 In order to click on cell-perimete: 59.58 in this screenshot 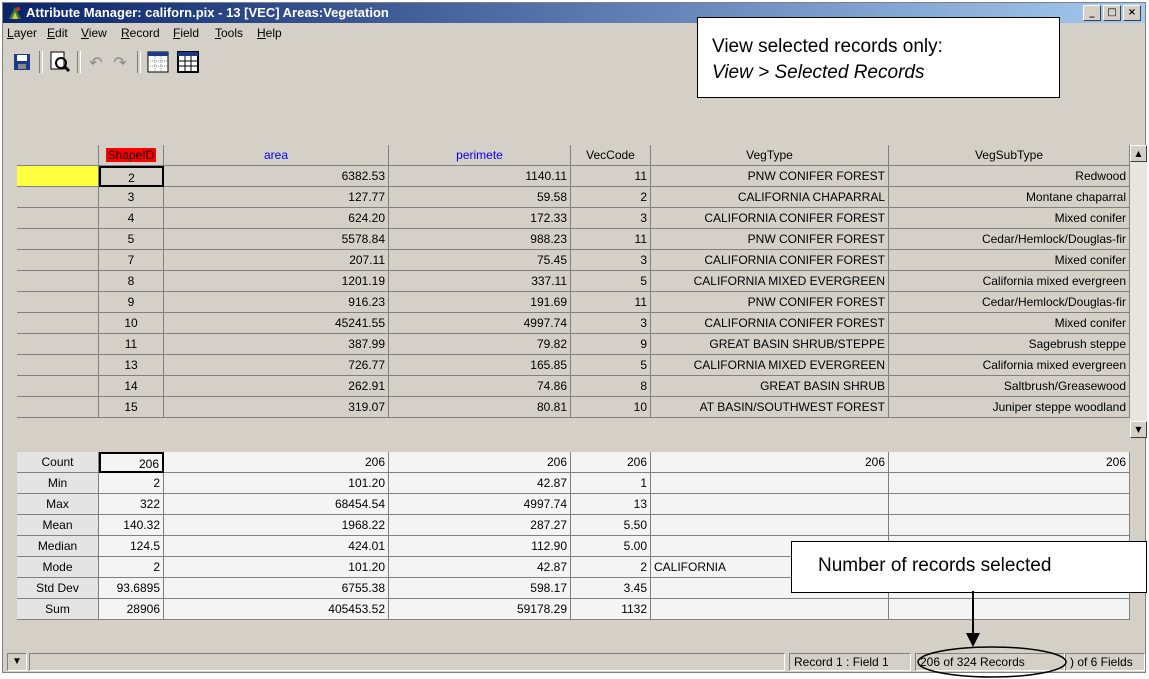, I will do `click(480, 197)`.